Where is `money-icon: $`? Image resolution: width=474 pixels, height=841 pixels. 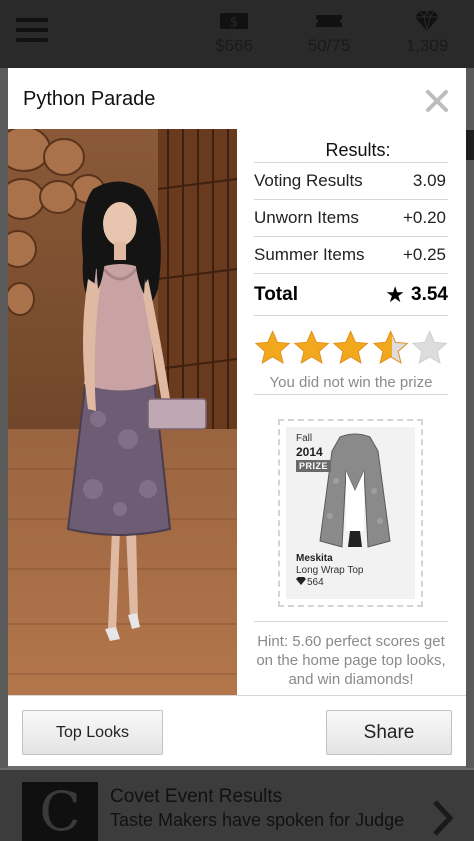
money-icon: $ is located at coordinates (234, 21).